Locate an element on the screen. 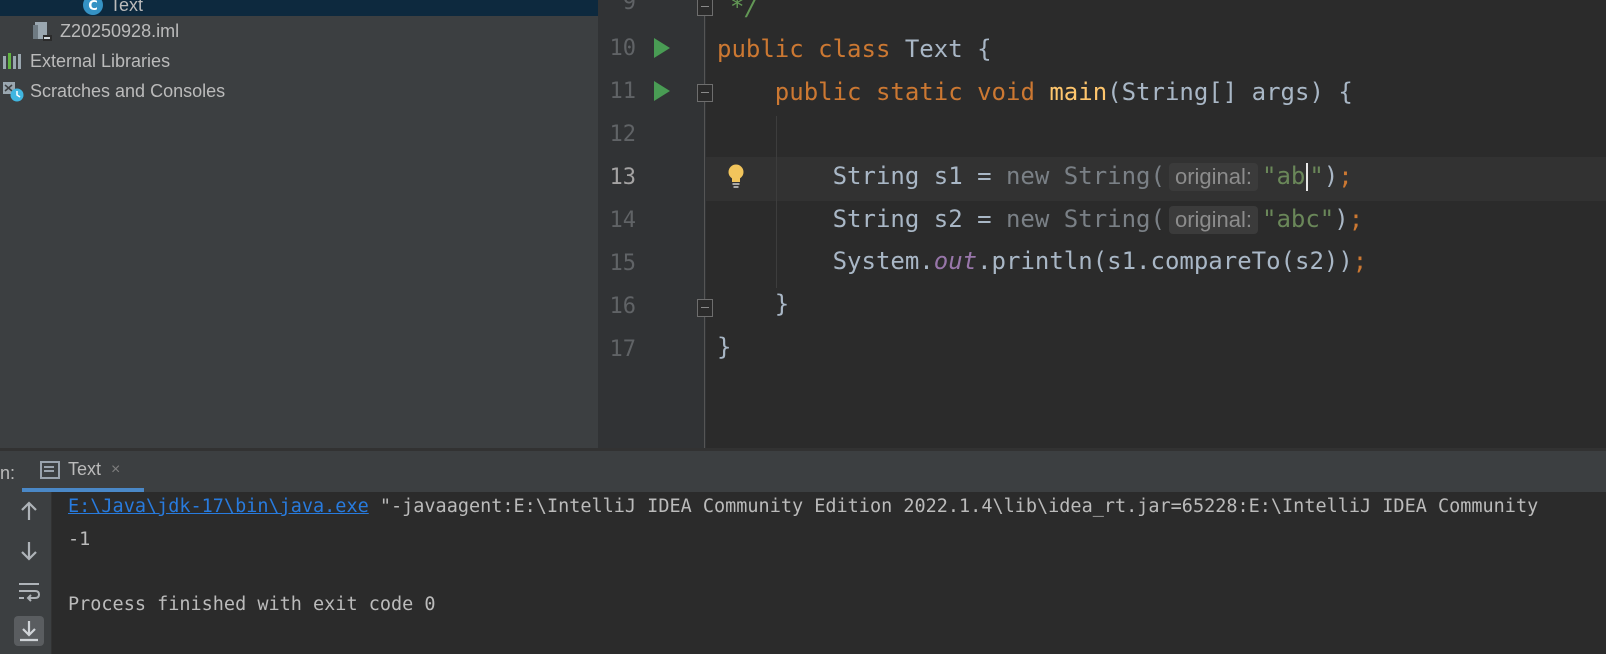  run-tool-window-header: n: Text × is located at coordinates (803, 470).